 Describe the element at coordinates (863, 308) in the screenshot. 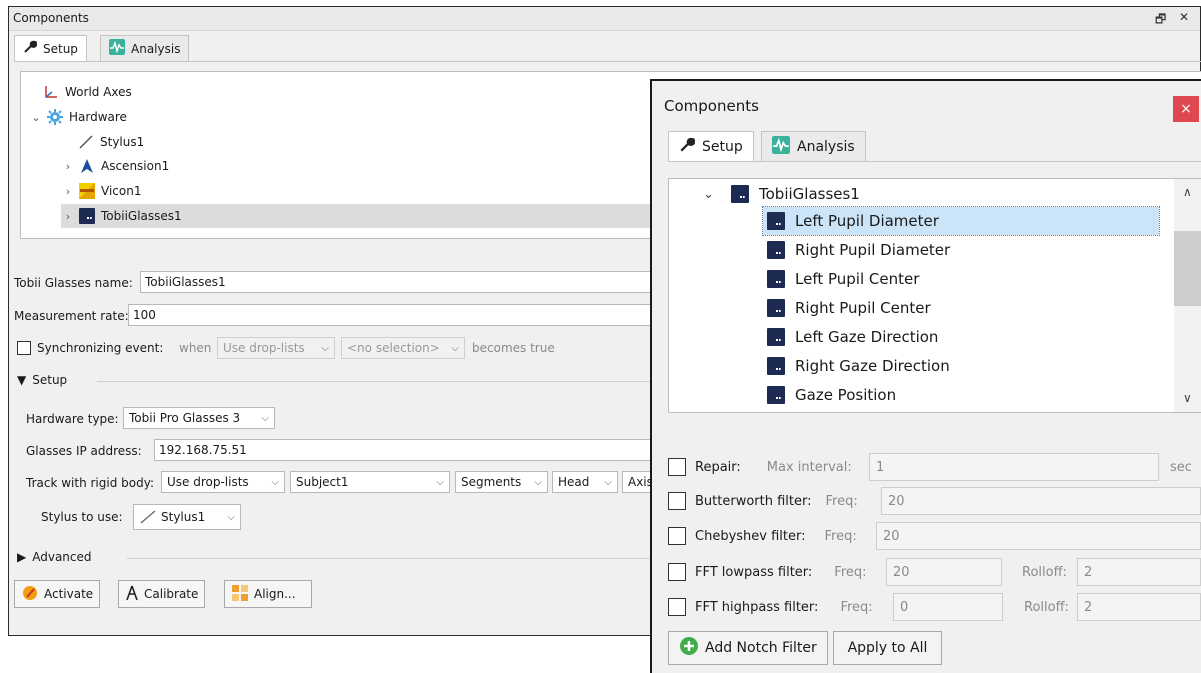

I see `tree-label: Right Pupil Center` at that location.